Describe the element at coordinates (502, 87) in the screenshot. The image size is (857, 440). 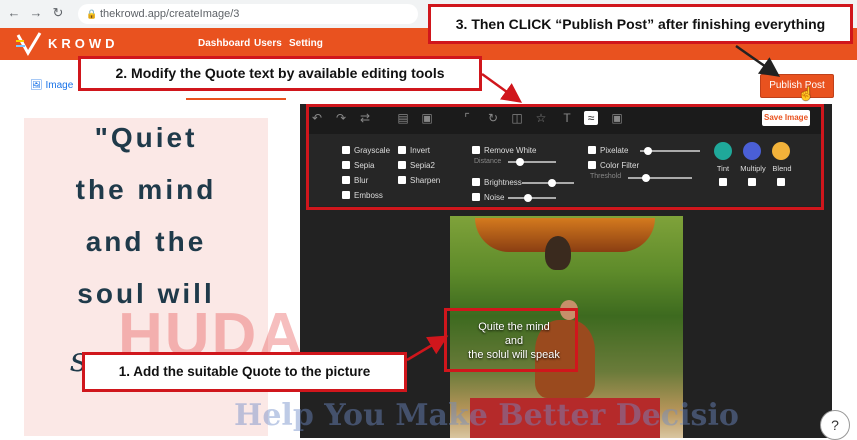
I see `arrow-to-tools` at that location.